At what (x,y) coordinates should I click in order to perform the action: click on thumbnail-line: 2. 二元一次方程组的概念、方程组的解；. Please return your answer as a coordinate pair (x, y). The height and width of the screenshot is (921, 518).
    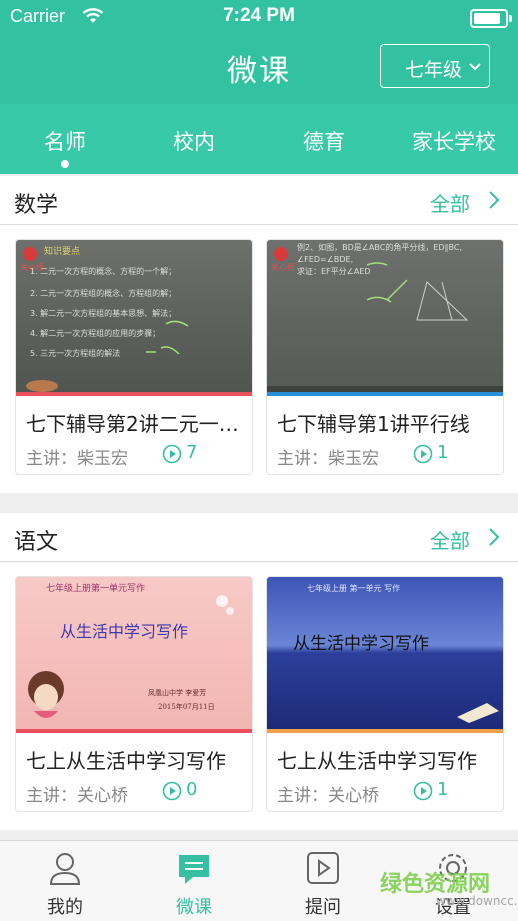
    Looking at the image, I should click on (103, 293).